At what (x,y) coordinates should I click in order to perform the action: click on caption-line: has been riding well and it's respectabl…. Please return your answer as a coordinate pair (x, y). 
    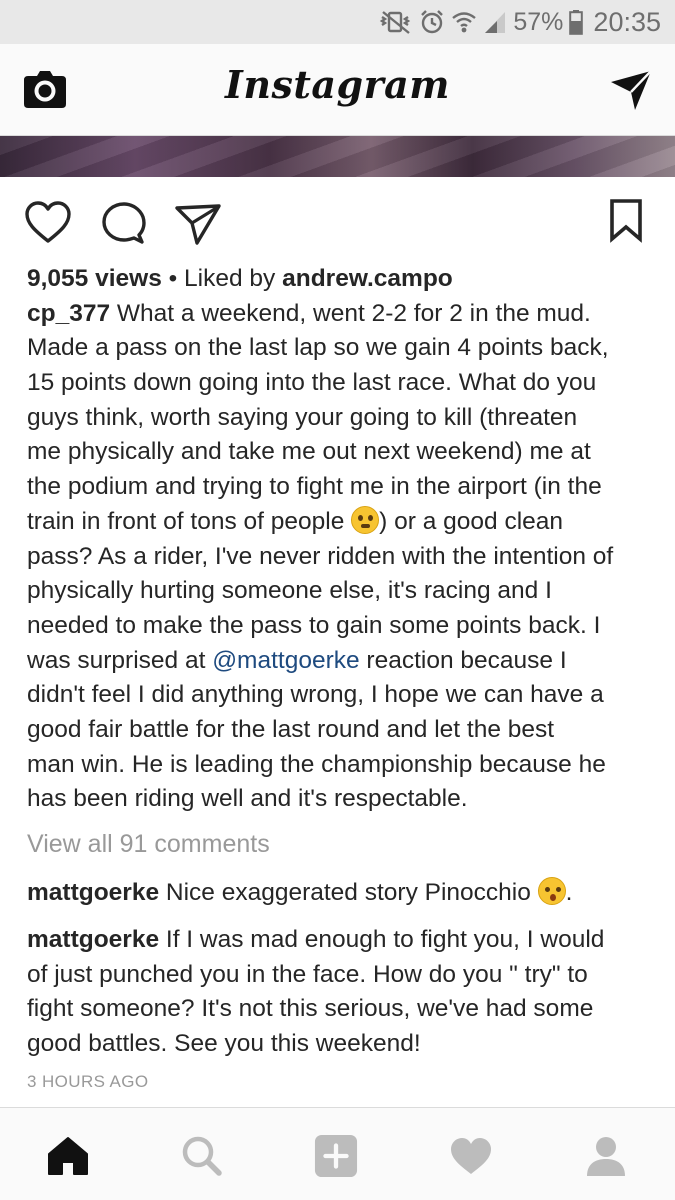
    Looking at the image, I should click on (247, 799).